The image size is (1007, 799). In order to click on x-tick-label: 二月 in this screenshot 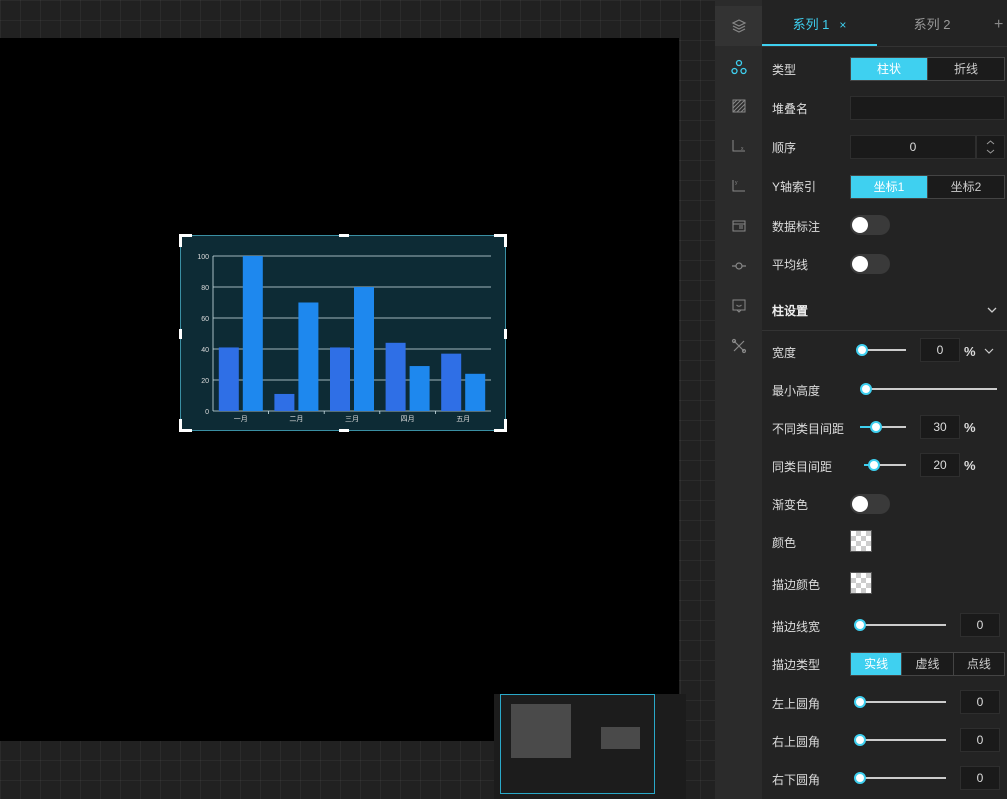, I will do `click(296, 419)`.